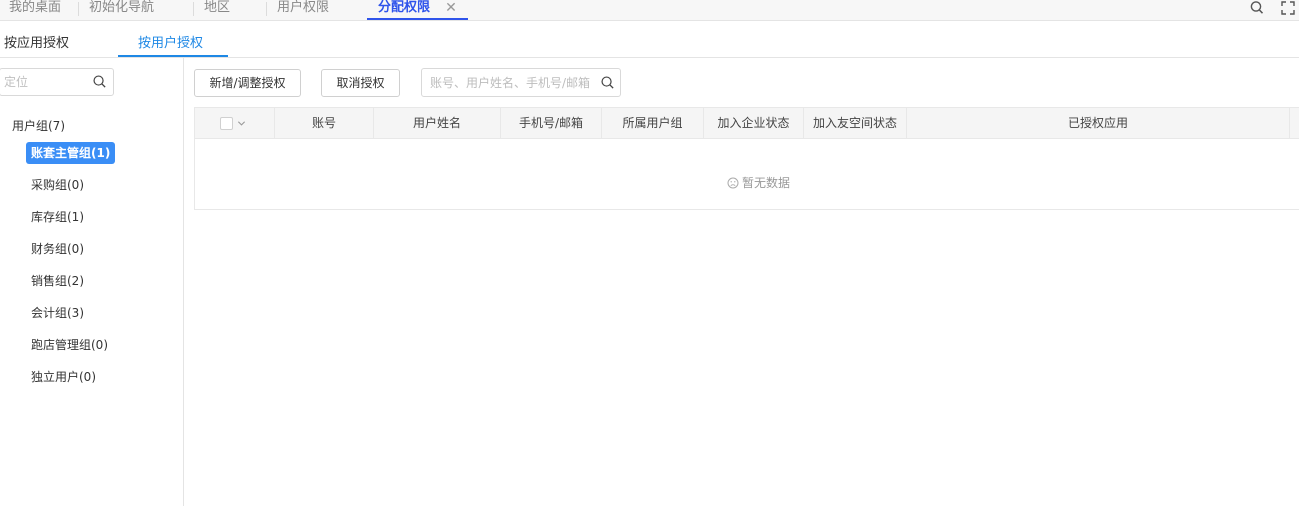 This screenshot has width=1299, height=506. What do you see at coordinates (733, 183) in the screenshot?
I see `sad-face-icon` at bounding box center [733, 183].